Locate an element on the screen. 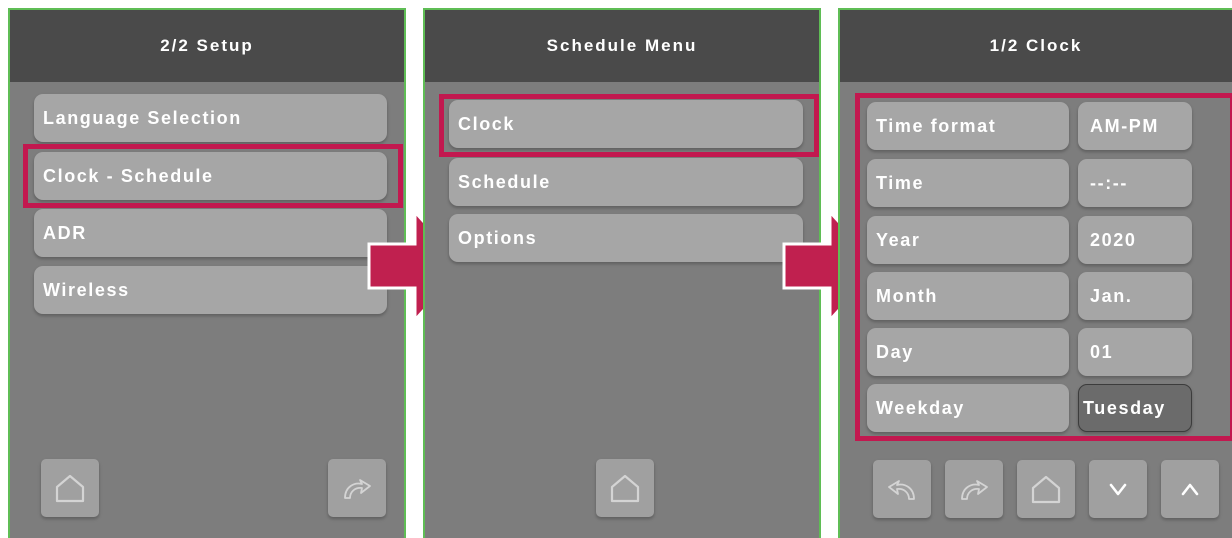  menu-item-clock: Clock is located at coordinates (626, 124).